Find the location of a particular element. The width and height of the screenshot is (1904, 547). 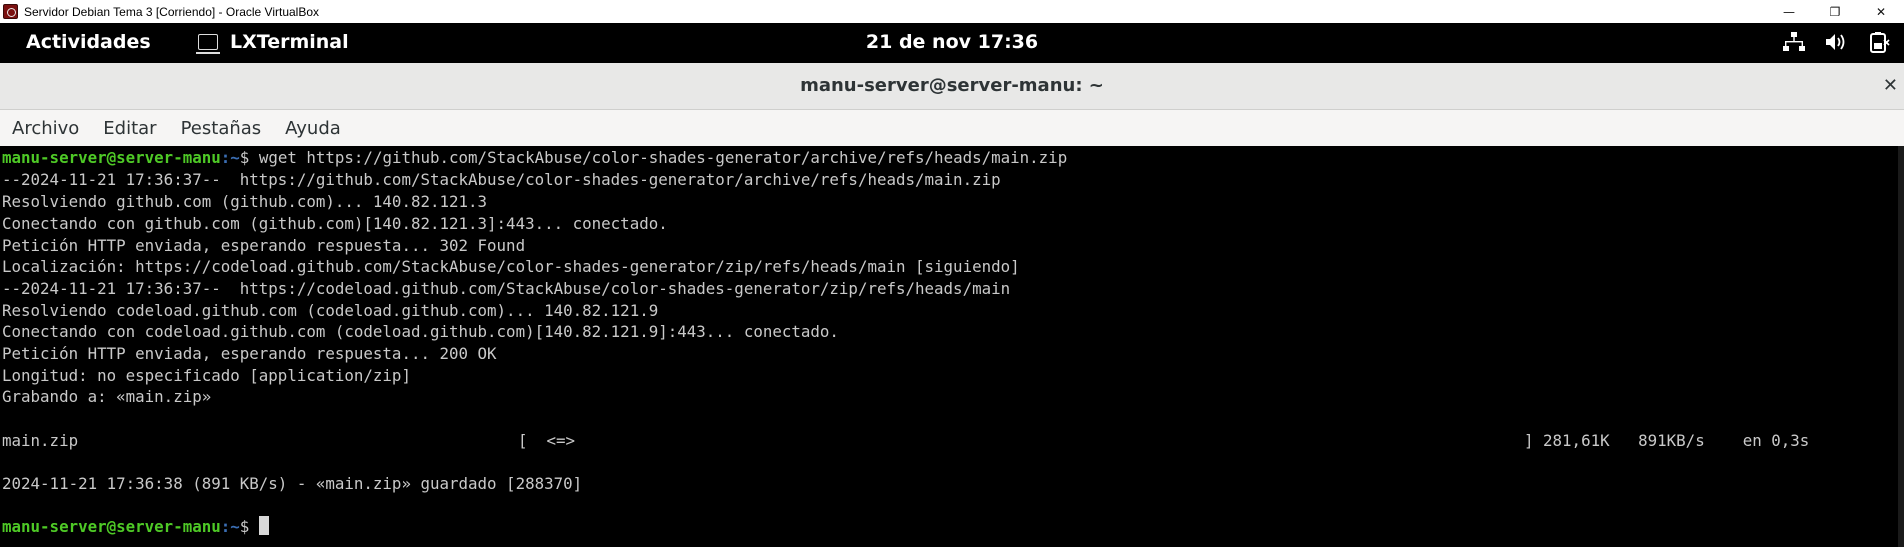

restore-button: ❐ is located at coordinates (1835, 11).